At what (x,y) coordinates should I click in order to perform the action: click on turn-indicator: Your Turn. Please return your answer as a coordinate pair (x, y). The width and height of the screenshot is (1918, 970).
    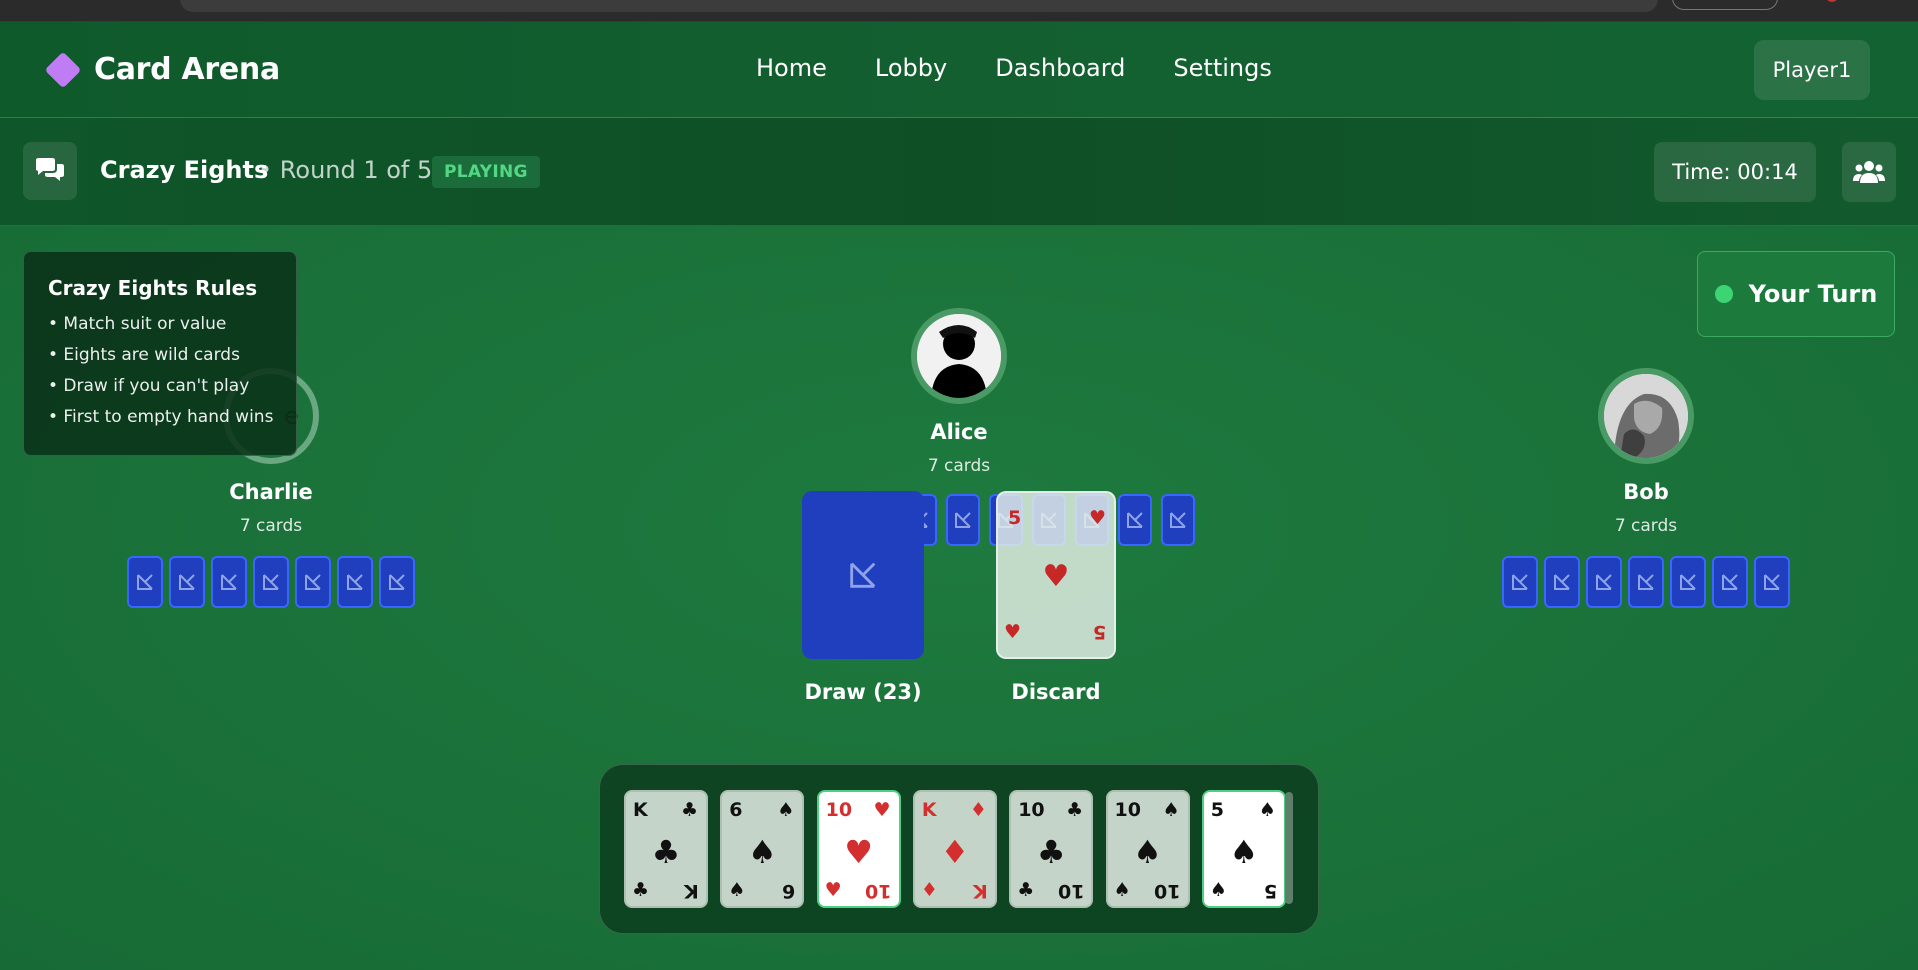
    Looking at the image, I should click on (1796, 294).